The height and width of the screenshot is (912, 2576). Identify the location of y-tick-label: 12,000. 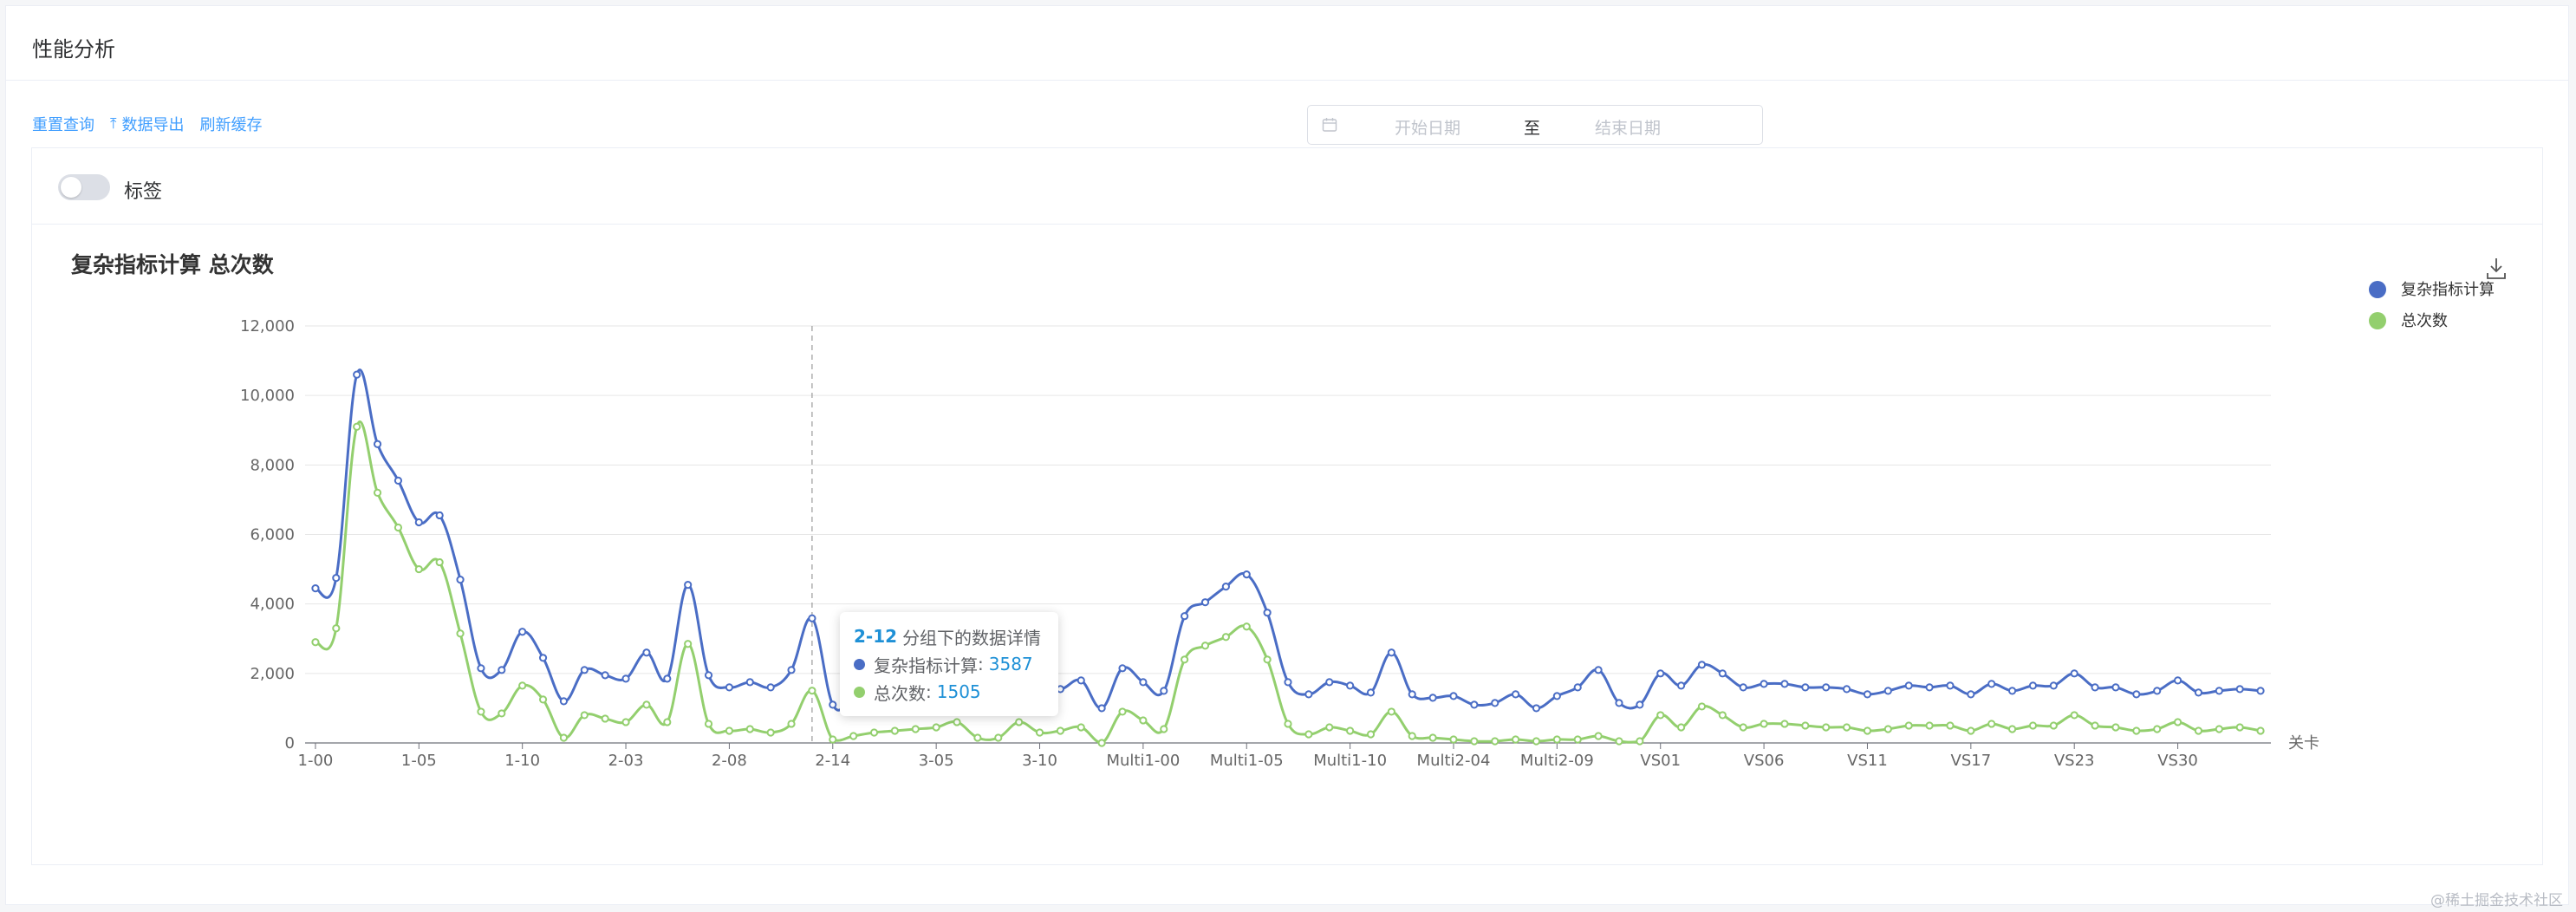
(267, 326).